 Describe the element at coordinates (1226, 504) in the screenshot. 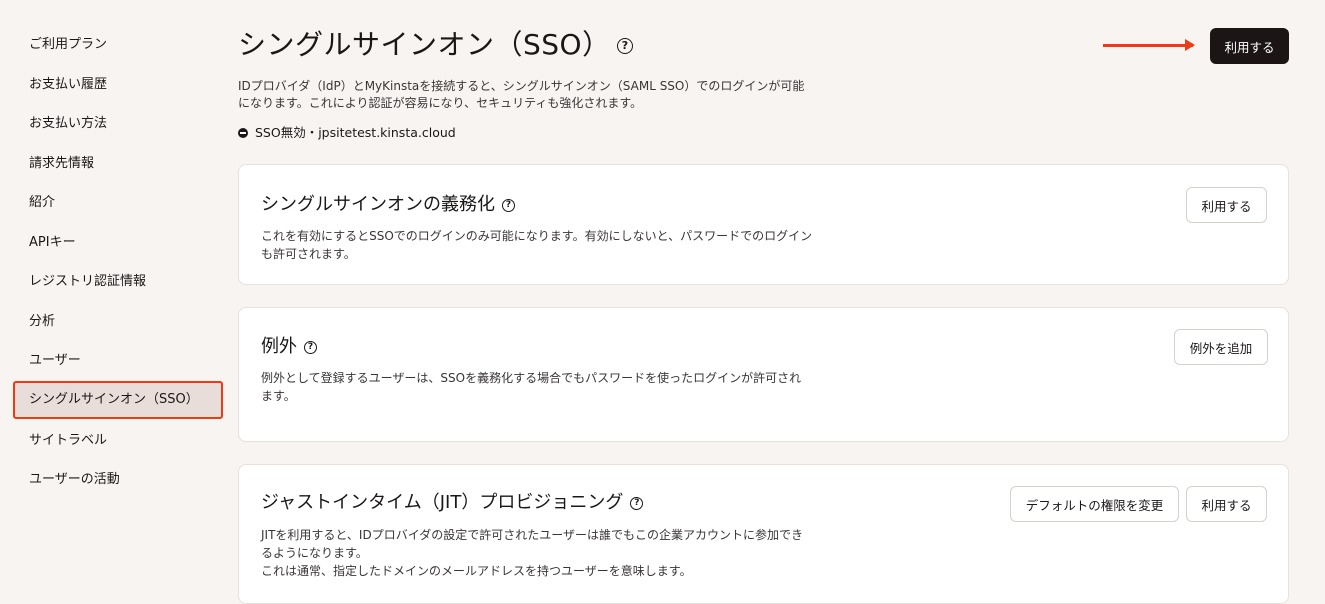

I see `jit-enable-button: 利用する` at that location.